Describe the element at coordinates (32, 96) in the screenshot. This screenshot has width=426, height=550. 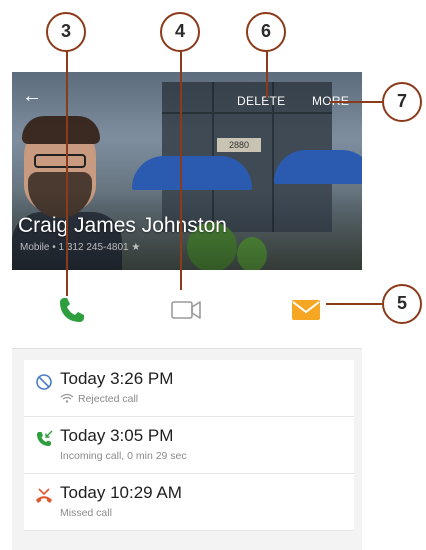
I see `back-arrow-icon: ←` at that location.